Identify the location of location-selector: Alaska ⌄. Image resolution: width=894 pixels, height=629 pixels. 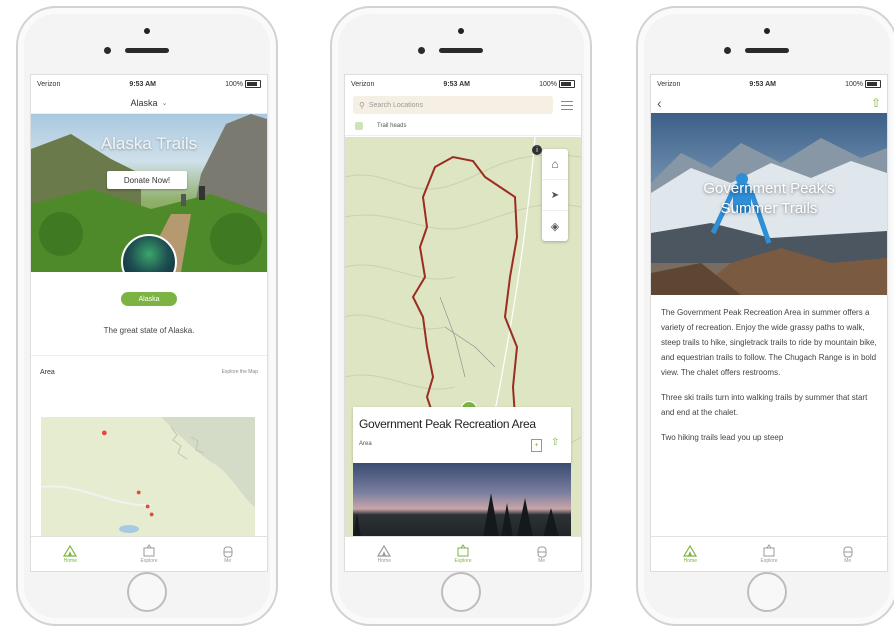
(149, 103).